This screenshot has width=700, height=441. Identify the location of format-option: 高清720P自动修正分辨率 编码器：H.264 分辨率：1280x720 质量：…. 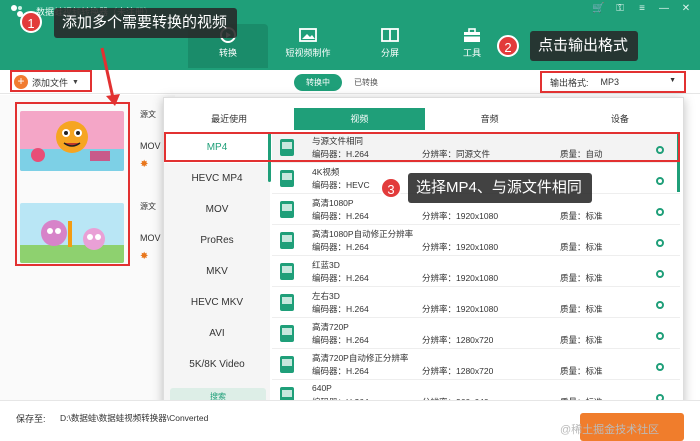
(476, 364).